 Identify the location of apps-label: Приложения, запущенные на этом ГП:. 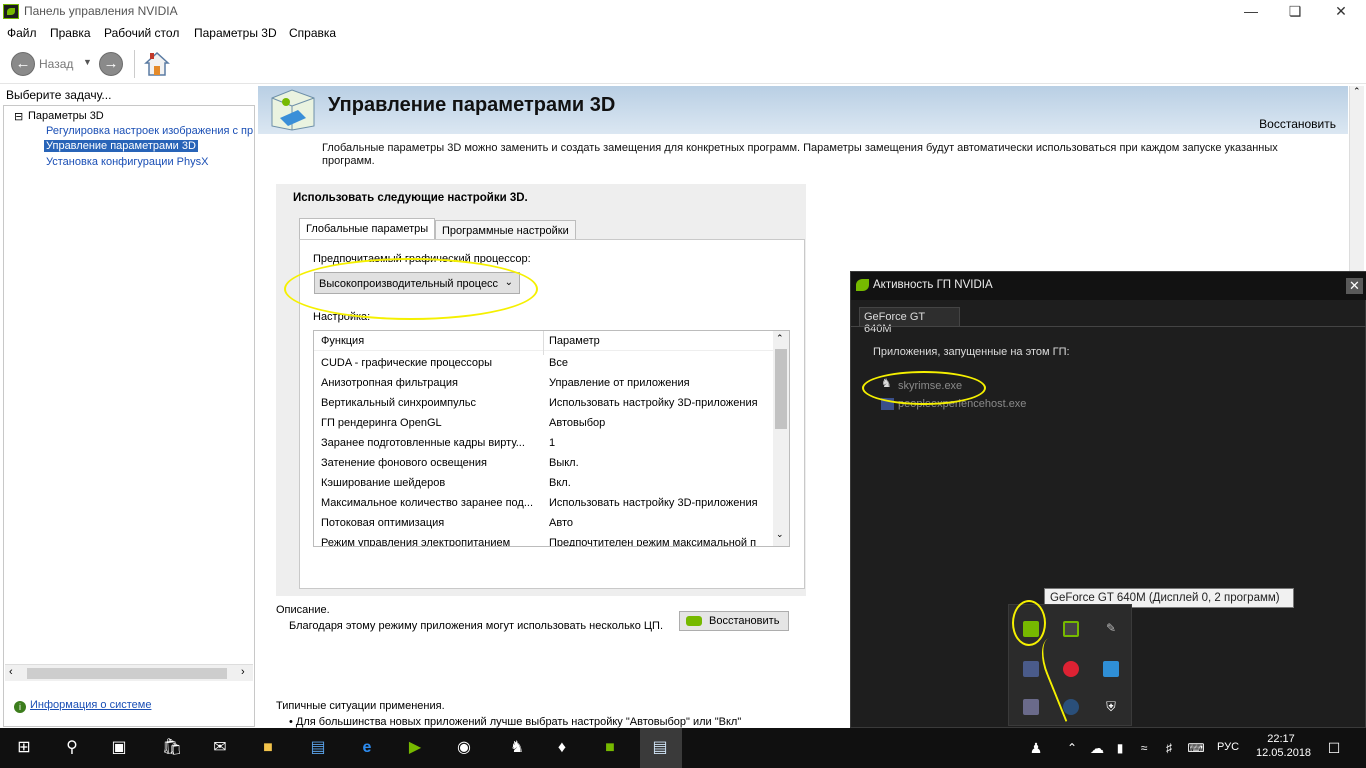
(971, 352).